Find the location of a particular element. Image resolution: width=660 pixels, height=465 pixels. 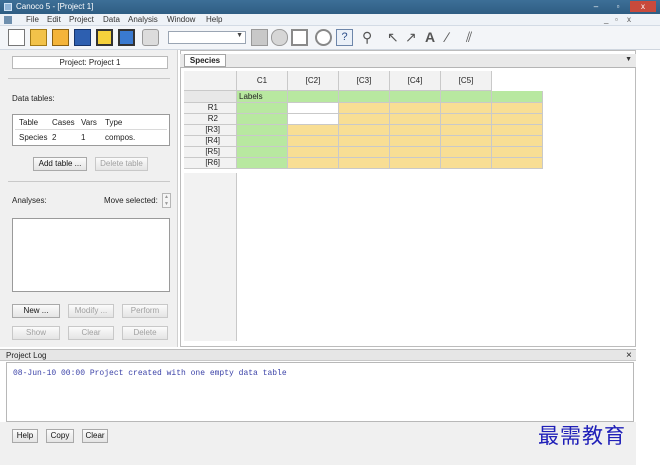

column-header: C1 is located at coordinates (262, 81).